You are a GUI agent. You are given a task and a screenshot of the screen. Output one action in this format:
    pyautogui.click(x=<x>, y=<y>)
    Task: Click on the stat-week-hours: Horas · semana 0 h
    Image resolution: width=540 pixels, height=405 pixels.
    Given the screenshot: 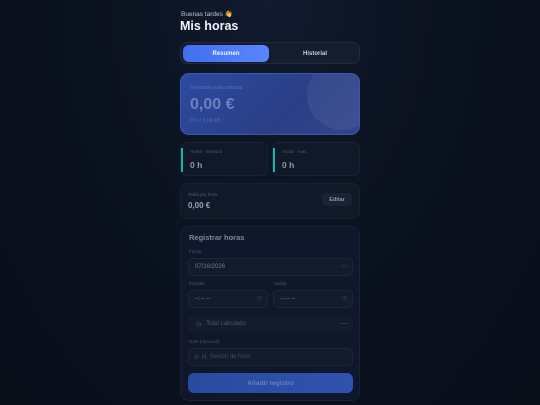 What is the action you would take?
    pyautogui.click(x=224, y=159)
    